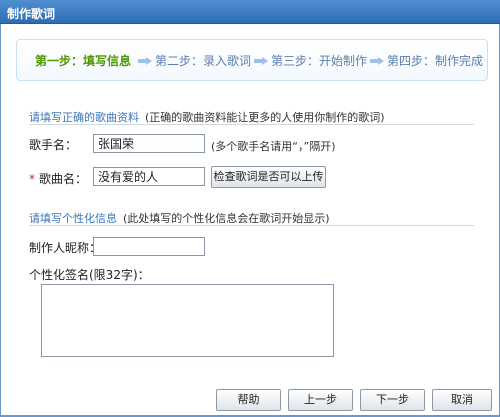 This screenshot has height=417, width=500. I want to click on step-indicator: 第一步：填写信息 第二步：录入歌词 第三步：开始制作 第四步：制作完成, so click(252, 60).